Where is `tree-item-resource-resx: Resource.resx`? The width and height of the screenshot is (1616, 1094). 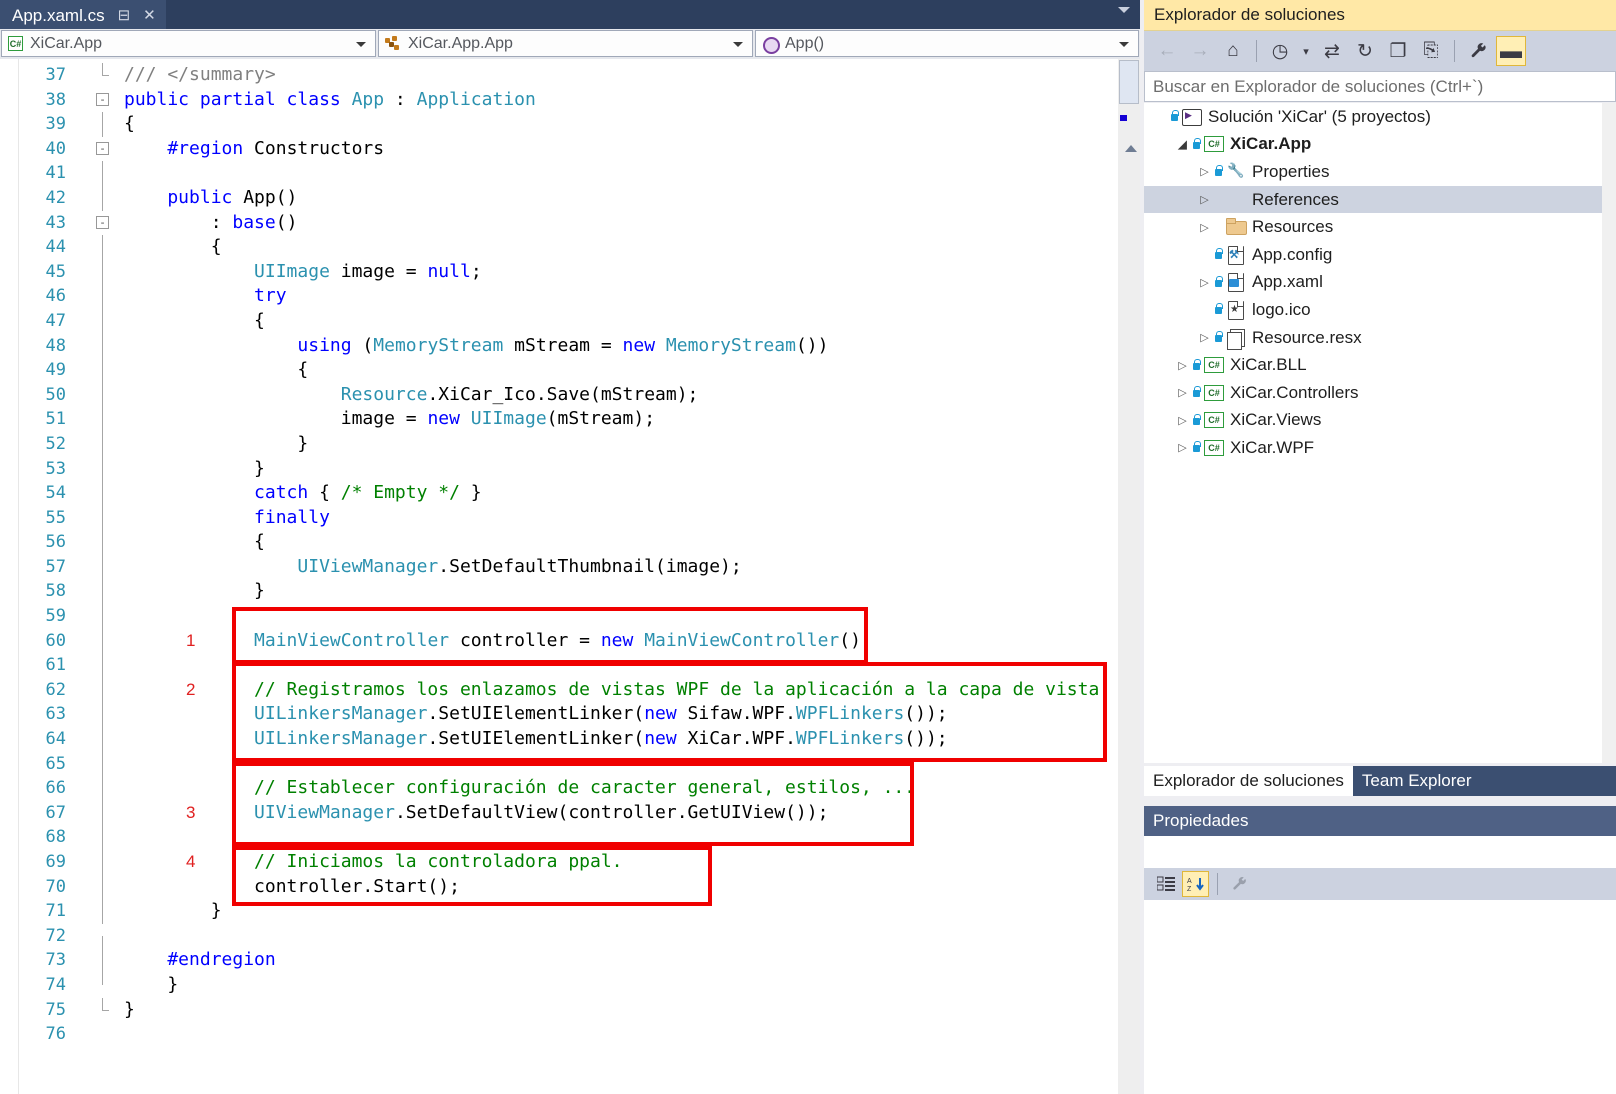 tree-item-resource-resx: Resource.resx is located at coordinates (1380, 338).